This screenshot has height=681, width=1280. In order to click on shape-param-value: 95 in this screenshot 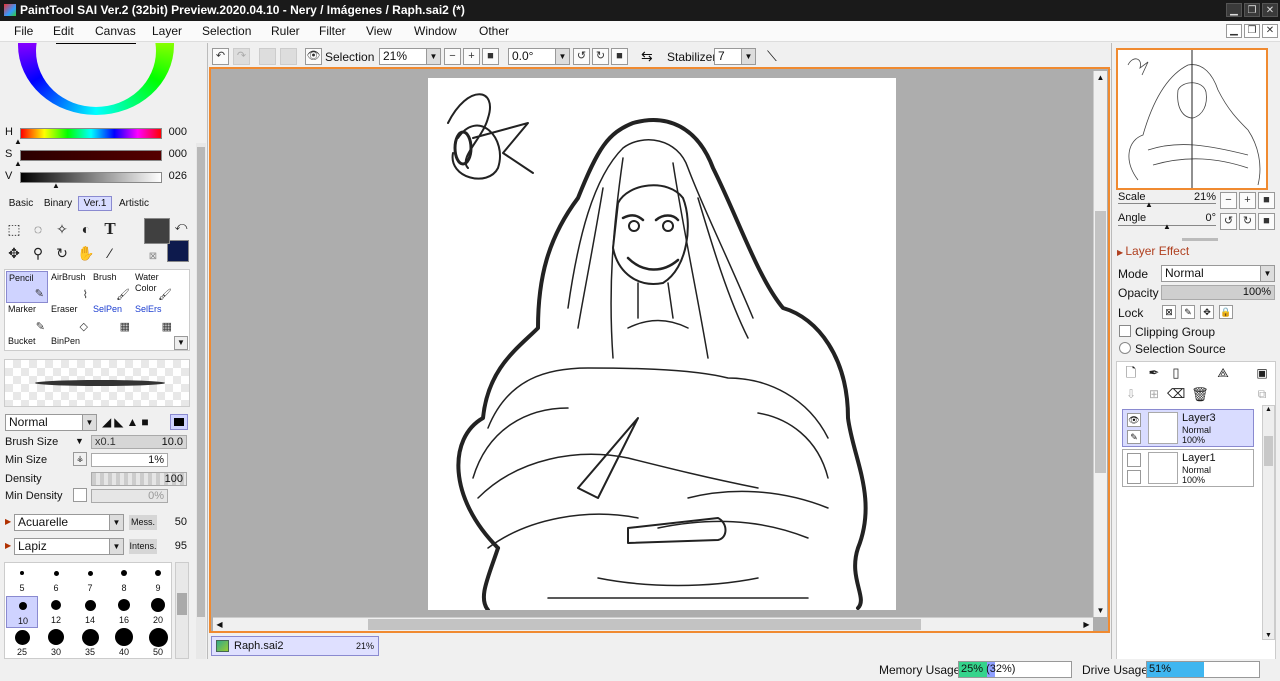, I will do `click(173, 546)`.